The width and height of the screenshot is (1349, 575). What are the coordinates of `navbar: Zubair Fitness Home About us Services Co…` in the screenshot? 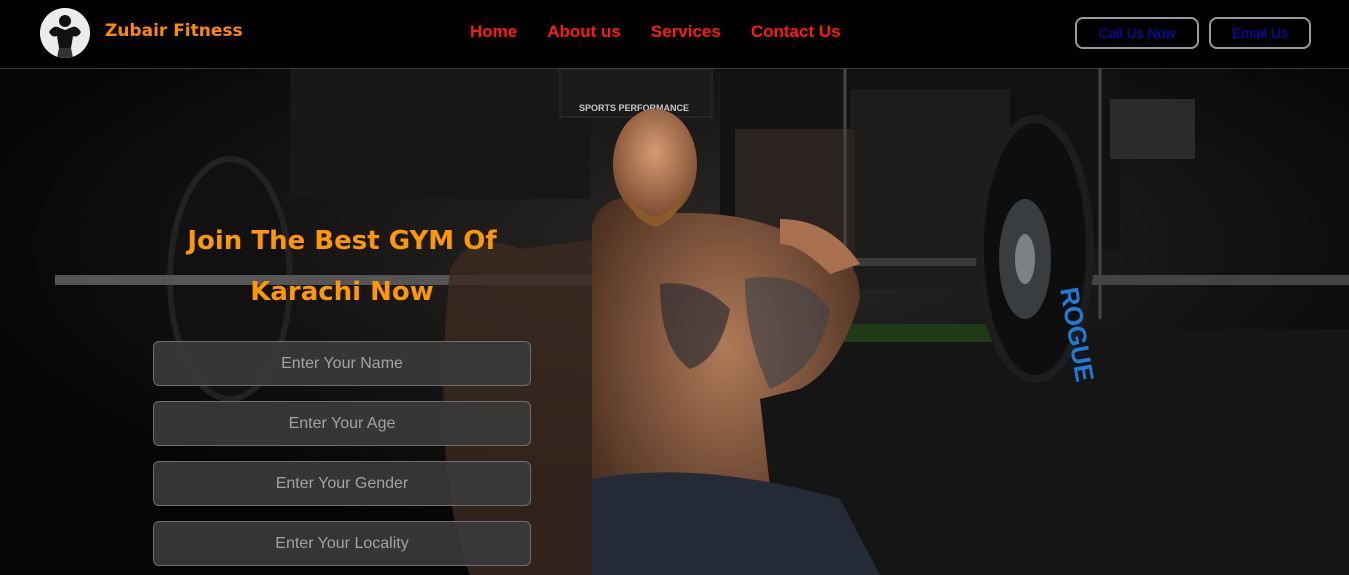 It's located at (674, 34).